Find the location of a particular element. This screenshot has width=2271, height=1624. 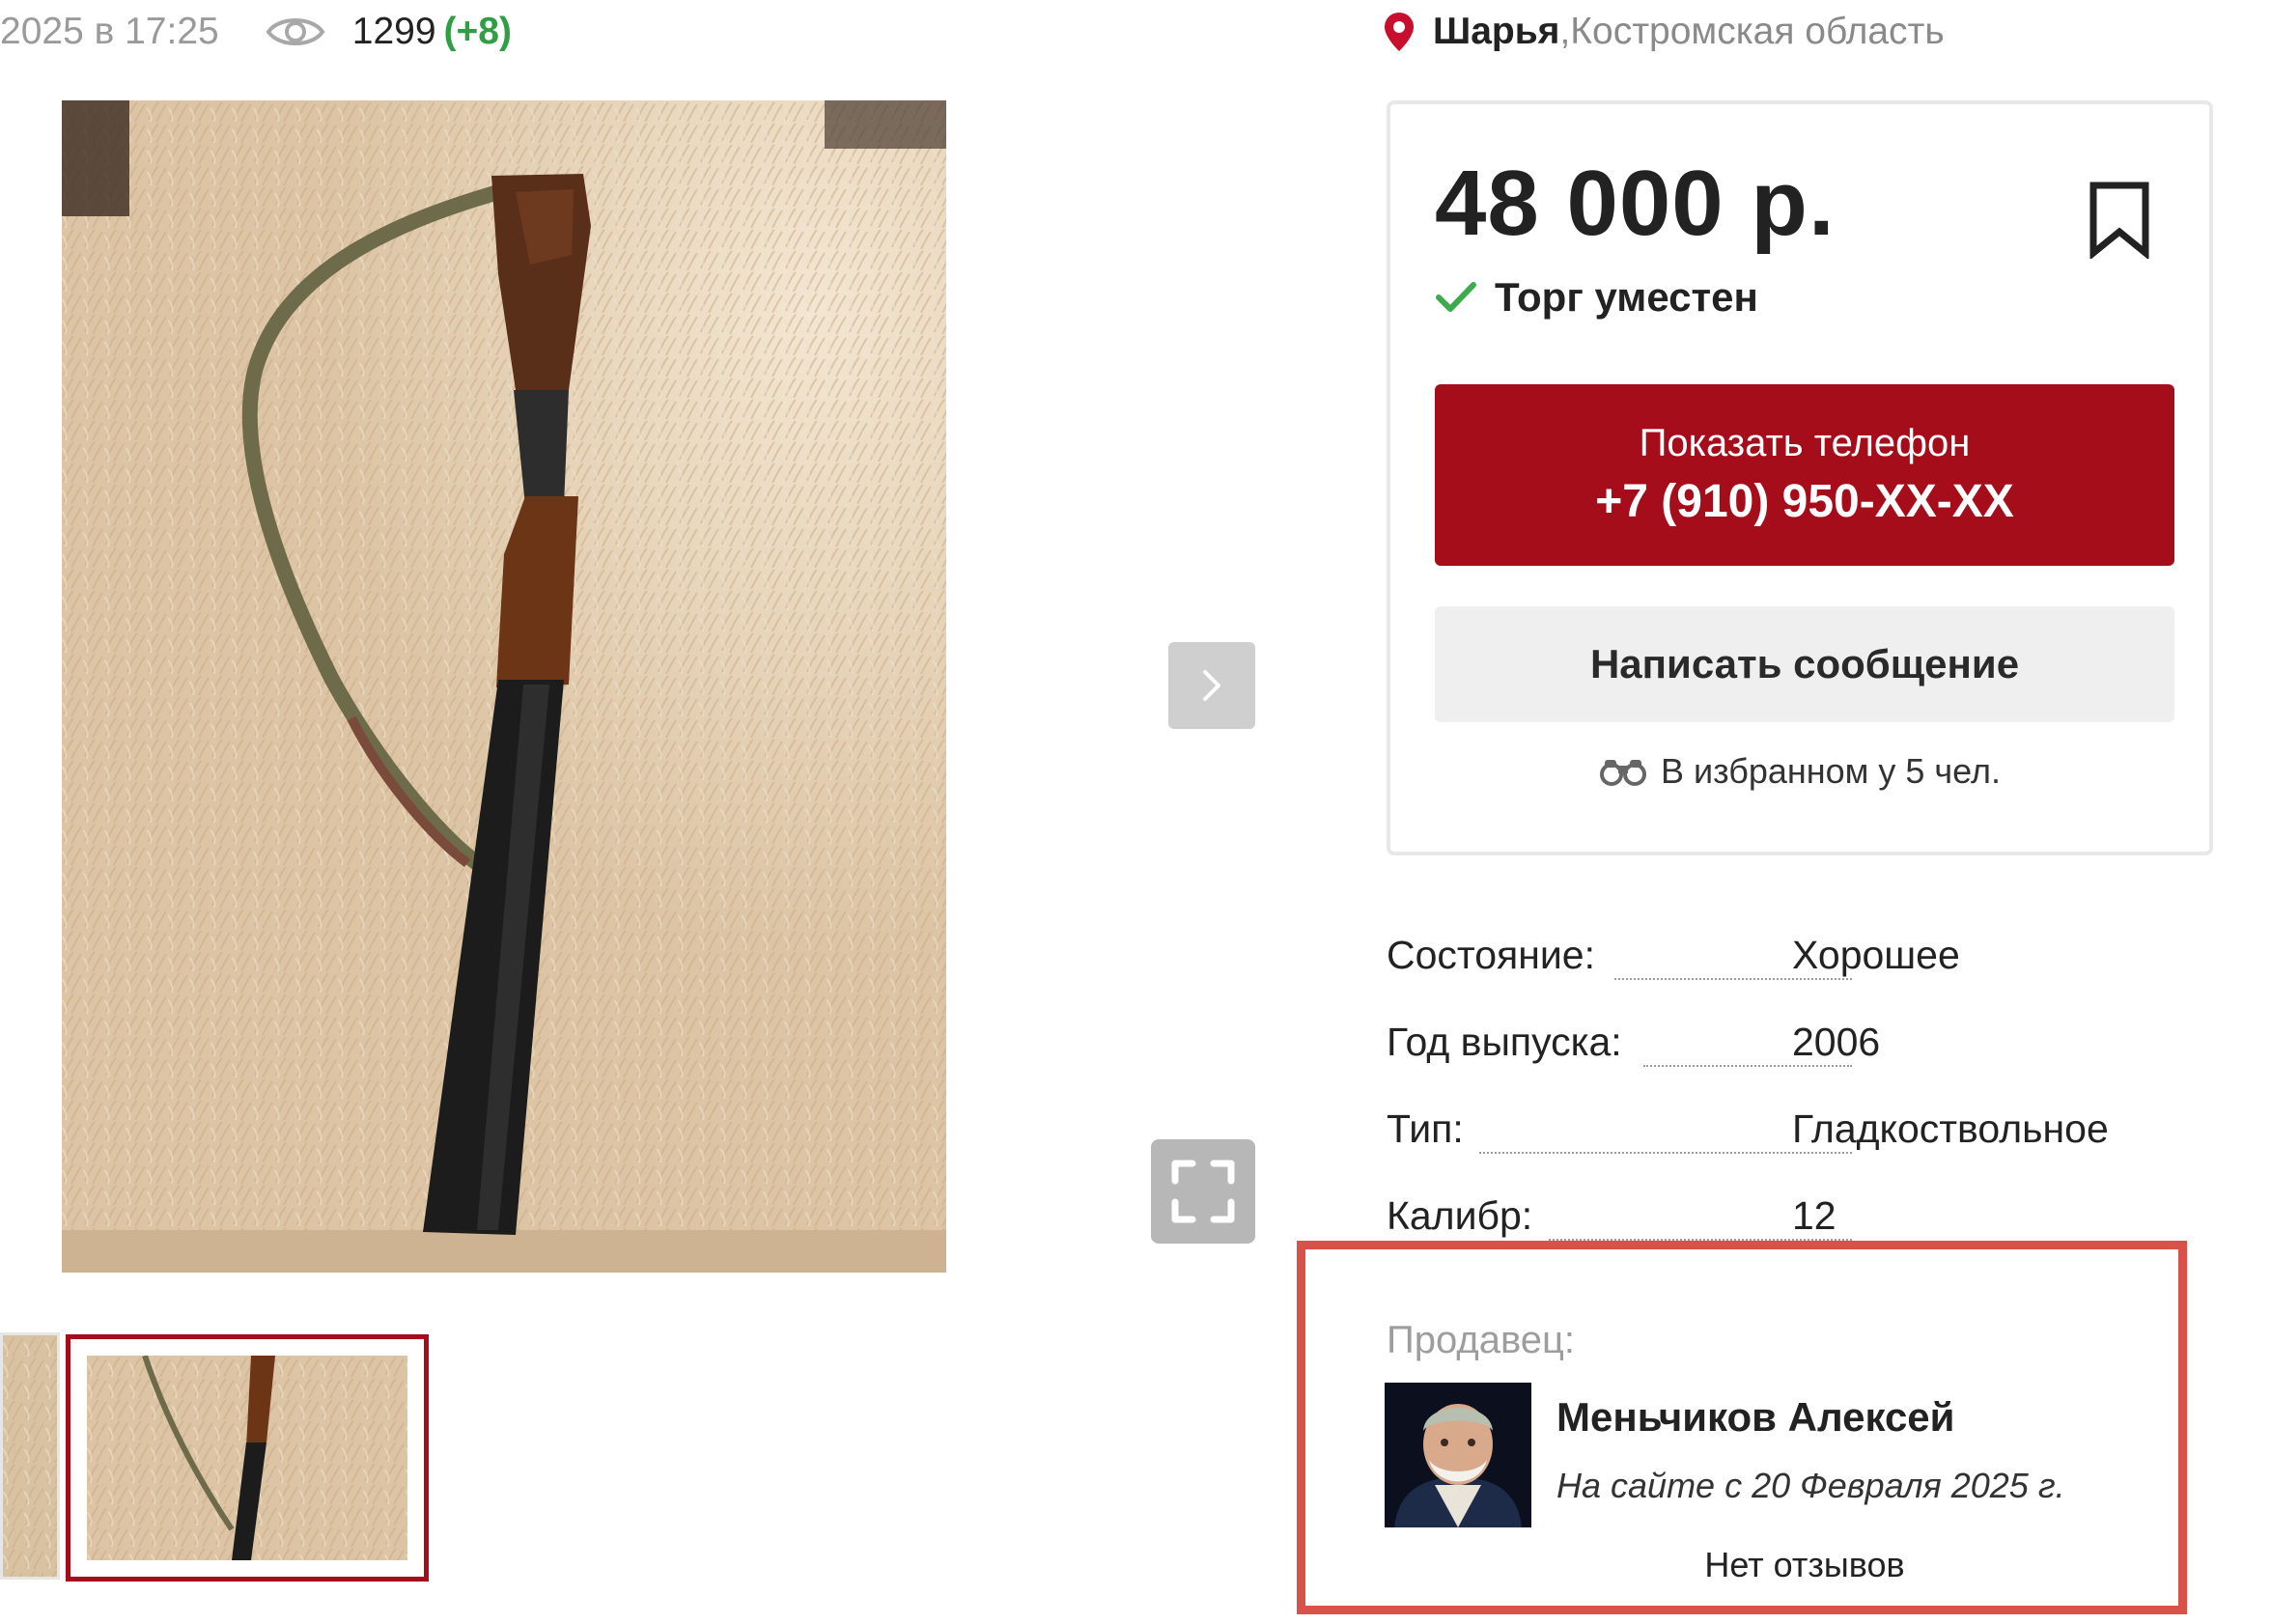

check-icon is located at coordinates (1456, 297).